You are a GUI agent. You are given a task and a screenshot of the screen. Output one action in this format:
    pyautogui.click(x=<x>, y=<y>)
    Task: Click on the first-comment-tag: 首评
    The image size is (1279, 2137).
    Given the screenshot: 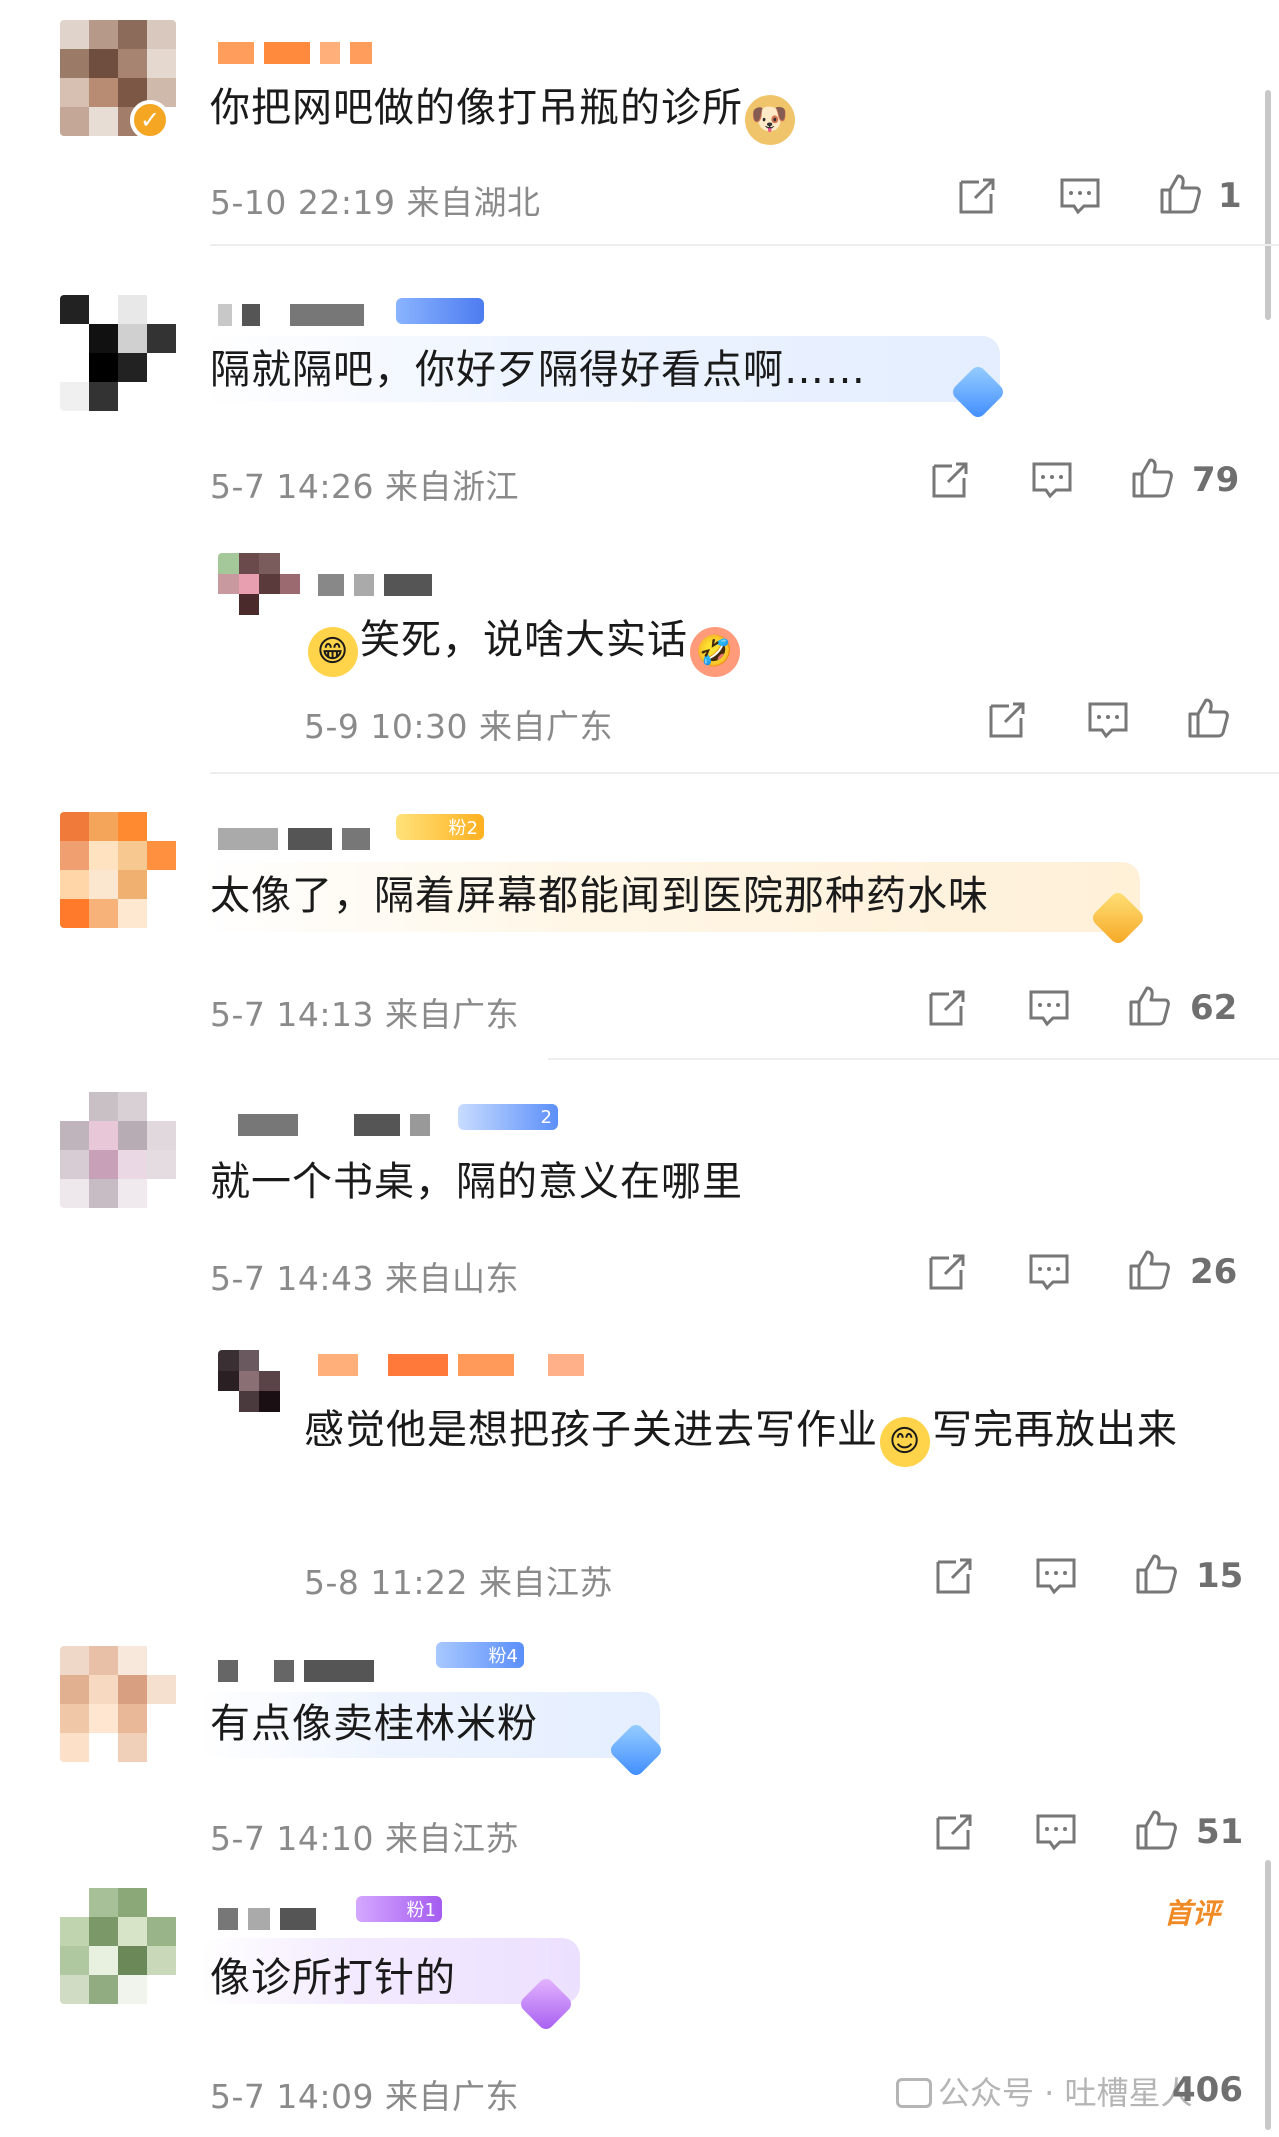 What is the action you would take?
    pyautogui.click(x=1192, y=1913)
    